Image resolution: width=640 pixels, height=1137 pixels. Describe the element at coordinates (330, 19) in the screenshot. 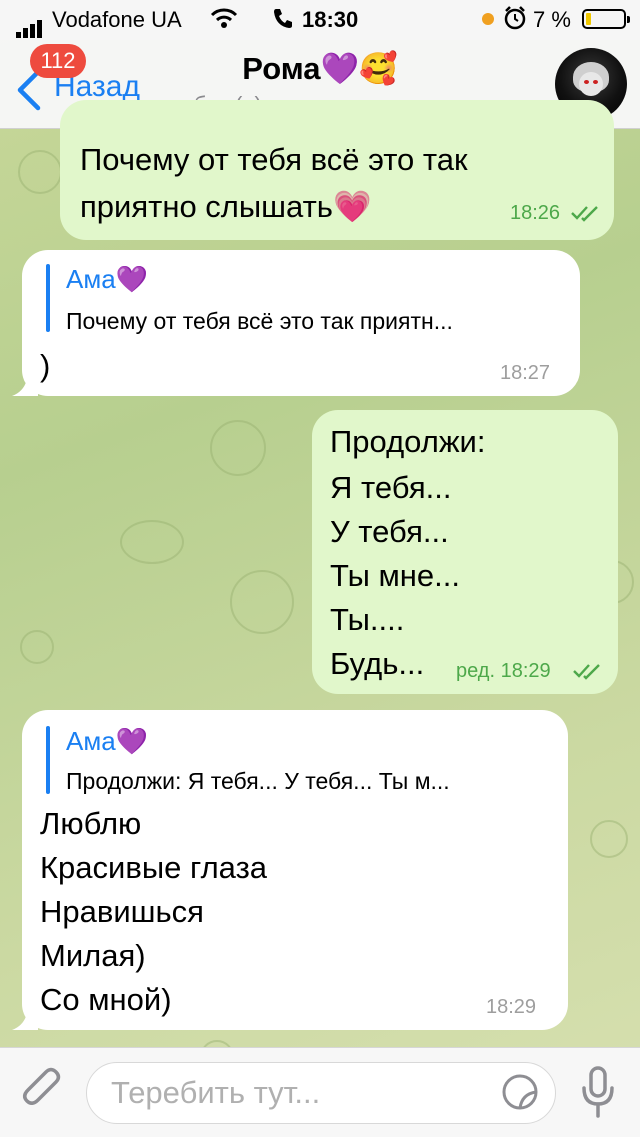

I see `clock: 18:30` at that location.